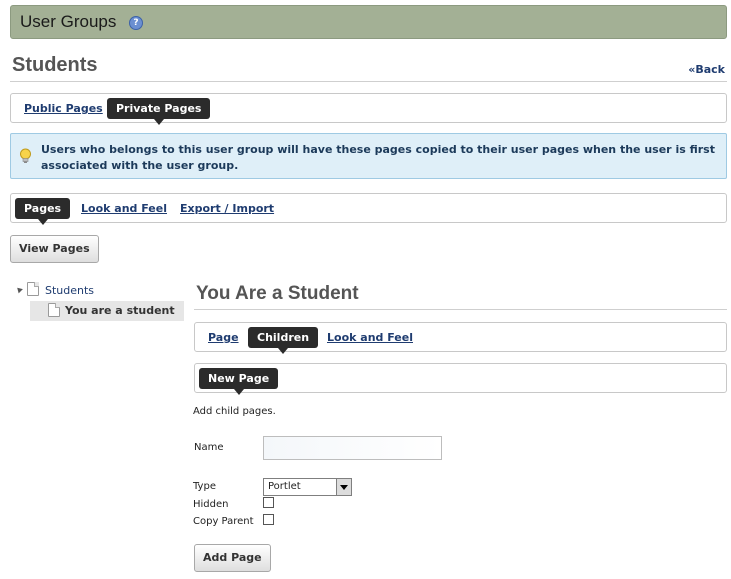 The width and height of the screenshot is (731, 579). What do you see at coordinates (25, 155) in the screenshot?
I see `lightbulb-icon` at bounding box center [25, 155].